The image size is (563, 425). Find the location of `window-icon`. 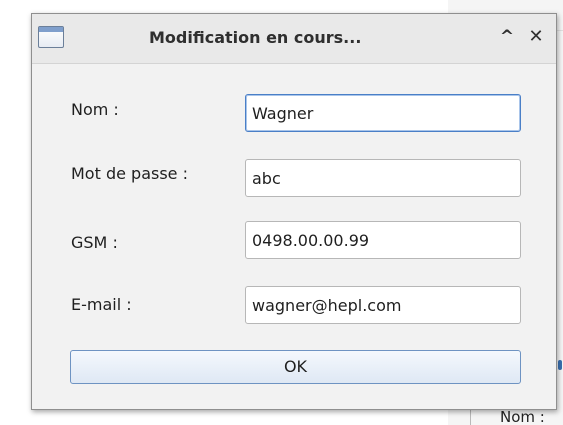

window-icon is located at coordinates (51, 37).